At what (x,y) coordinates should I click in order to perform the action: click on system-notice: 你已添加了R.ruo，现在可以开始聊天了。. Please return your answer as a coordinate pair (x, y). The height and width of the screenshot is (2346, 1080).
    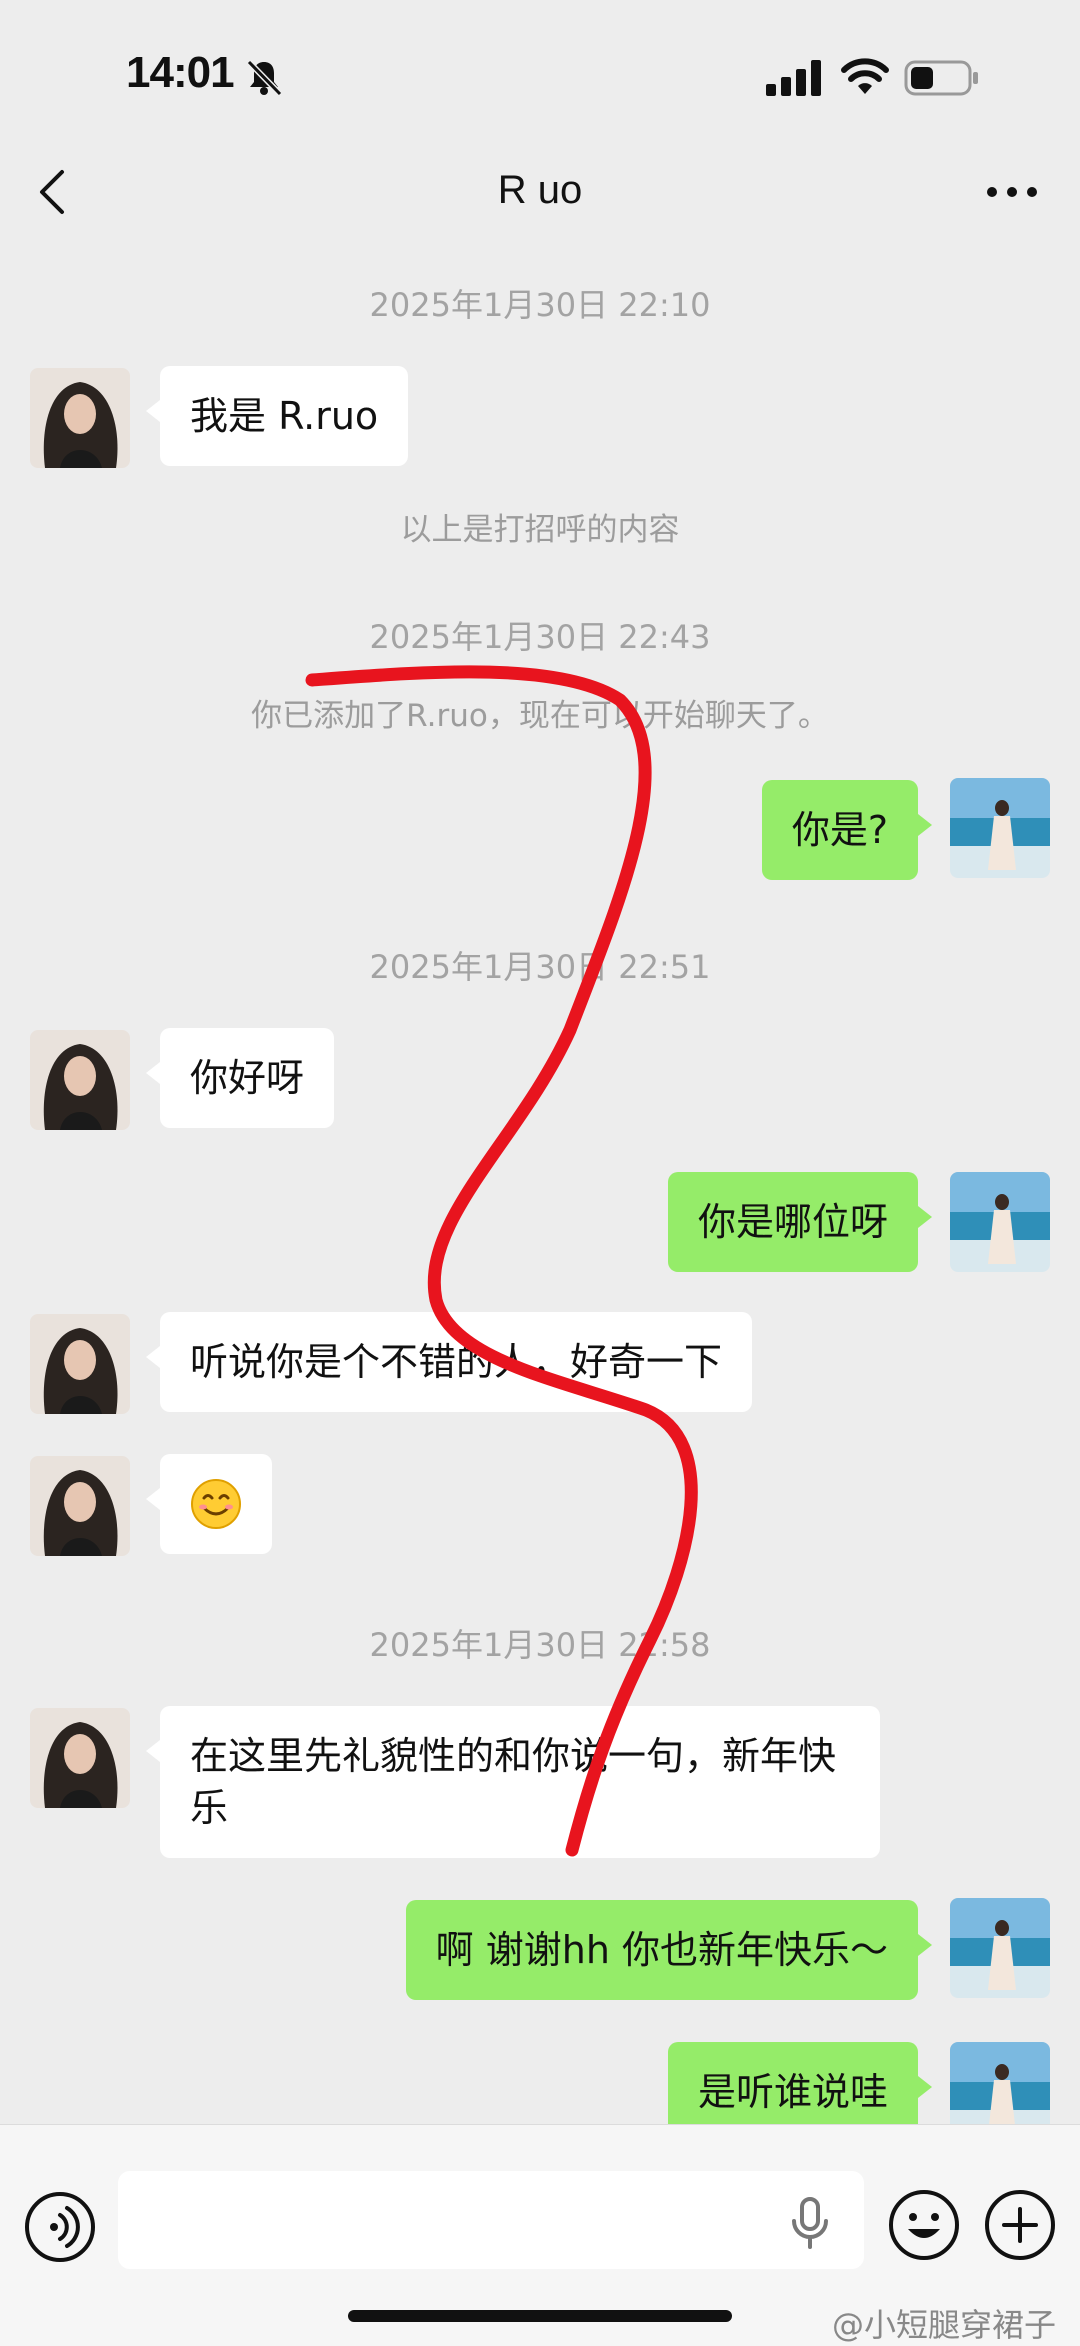
    Looking at the image, I should click on (540, 716).